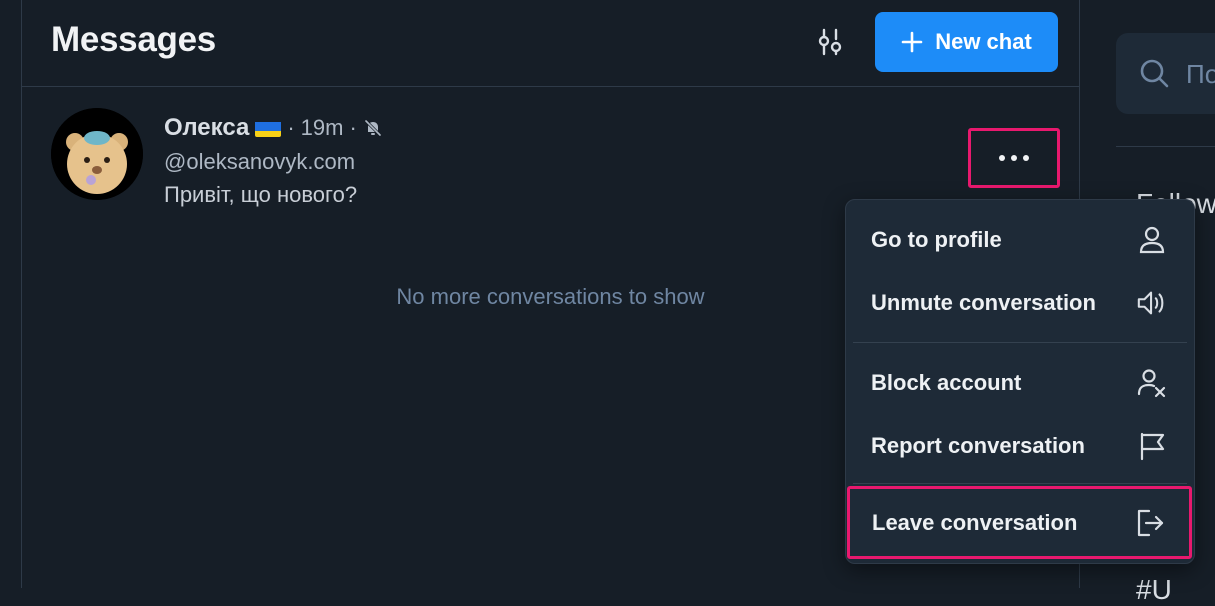 The image size is (1215, 606). I want to click on menu-item-report: Report conversation, so click(1020, 446).